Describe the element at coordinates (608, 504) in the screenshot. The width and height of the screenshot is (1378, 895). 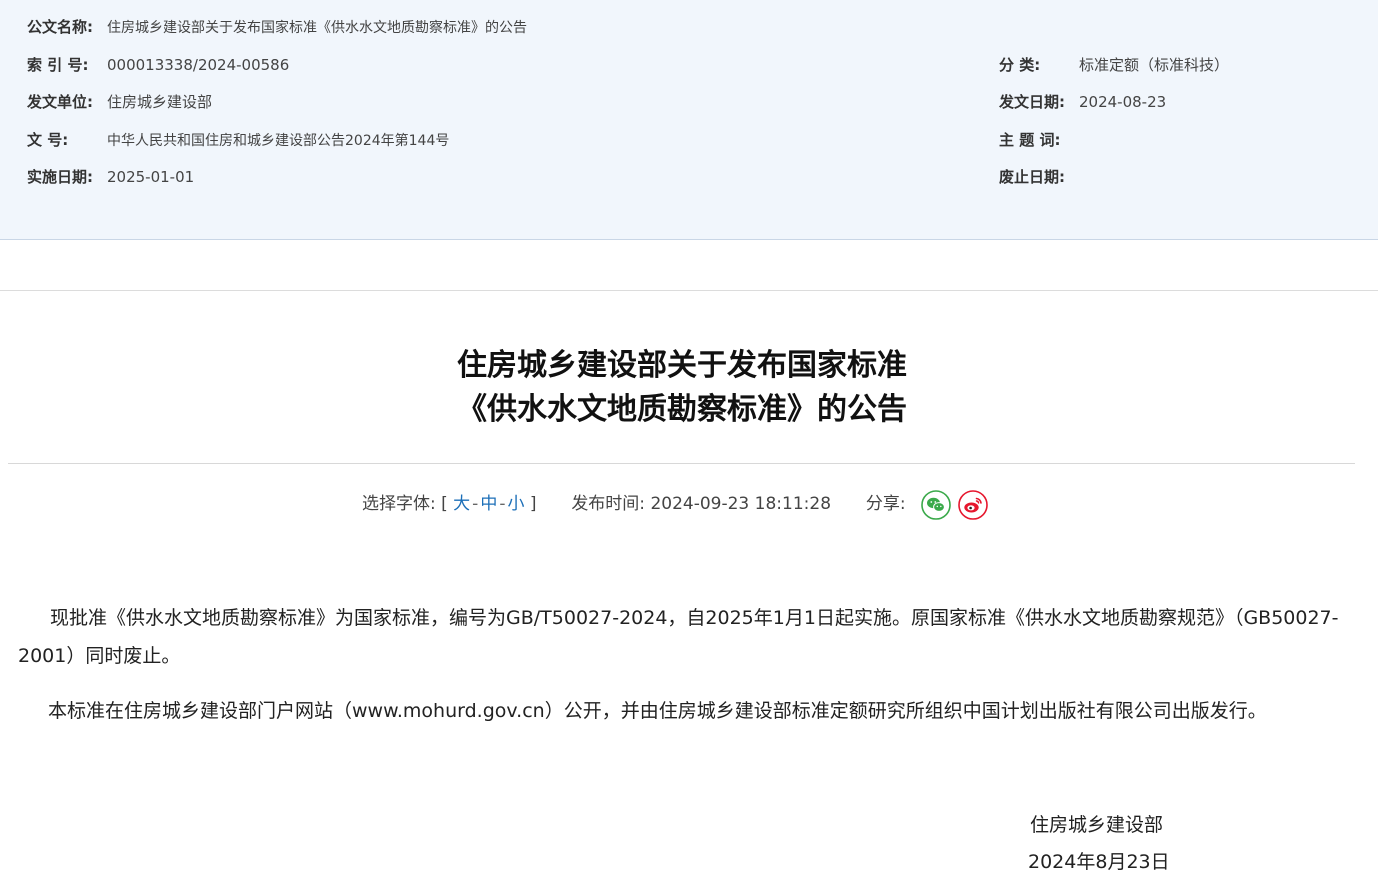
I see `publish-time-label: 发布时间:` at that location.